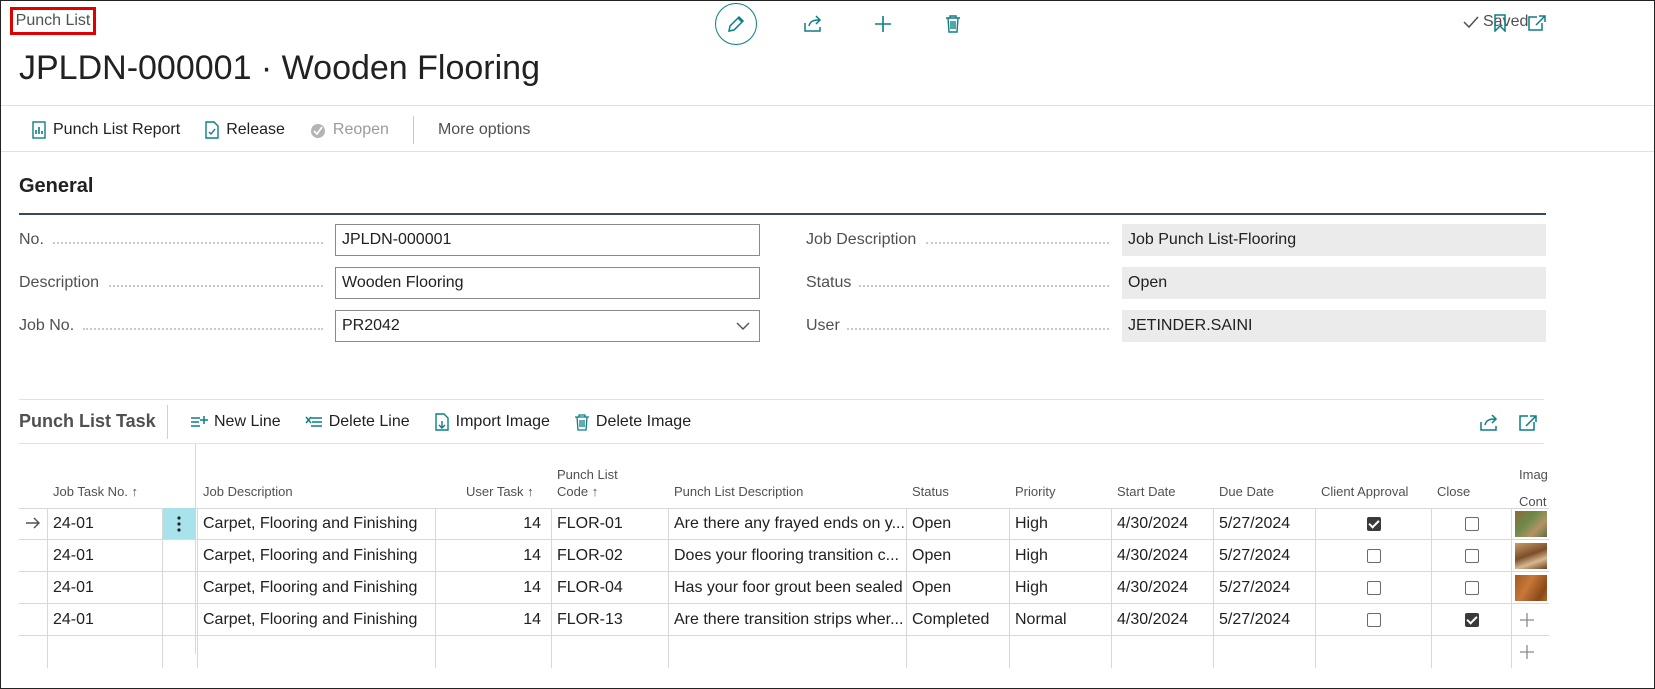 The height and width of the screenshot is (689, 1655). I want to click on col-status: Status, so click(930, 491).